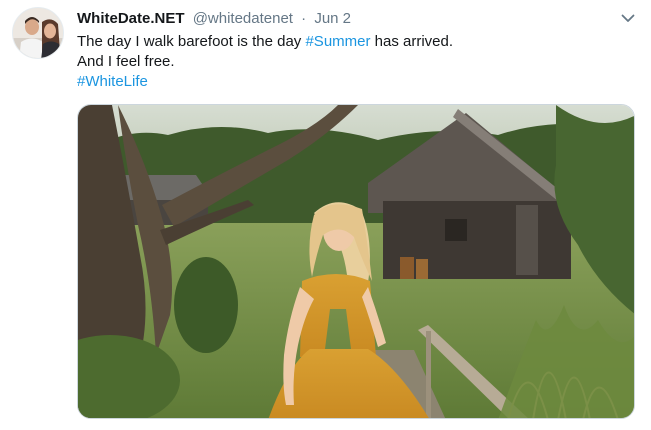  Describe the element at coordinates (337, 41) in the screenshot. I see `hashtag-summer: #Summer` at that location.